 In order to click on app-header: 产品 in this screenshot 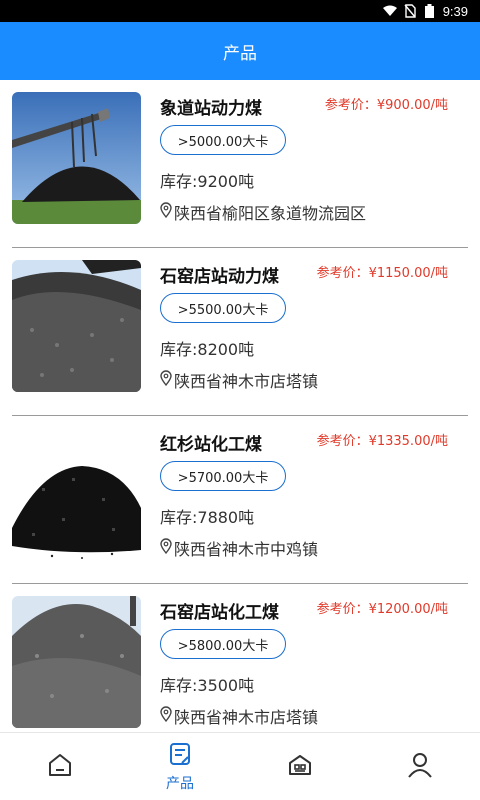, I will do `click(240, 51)`.